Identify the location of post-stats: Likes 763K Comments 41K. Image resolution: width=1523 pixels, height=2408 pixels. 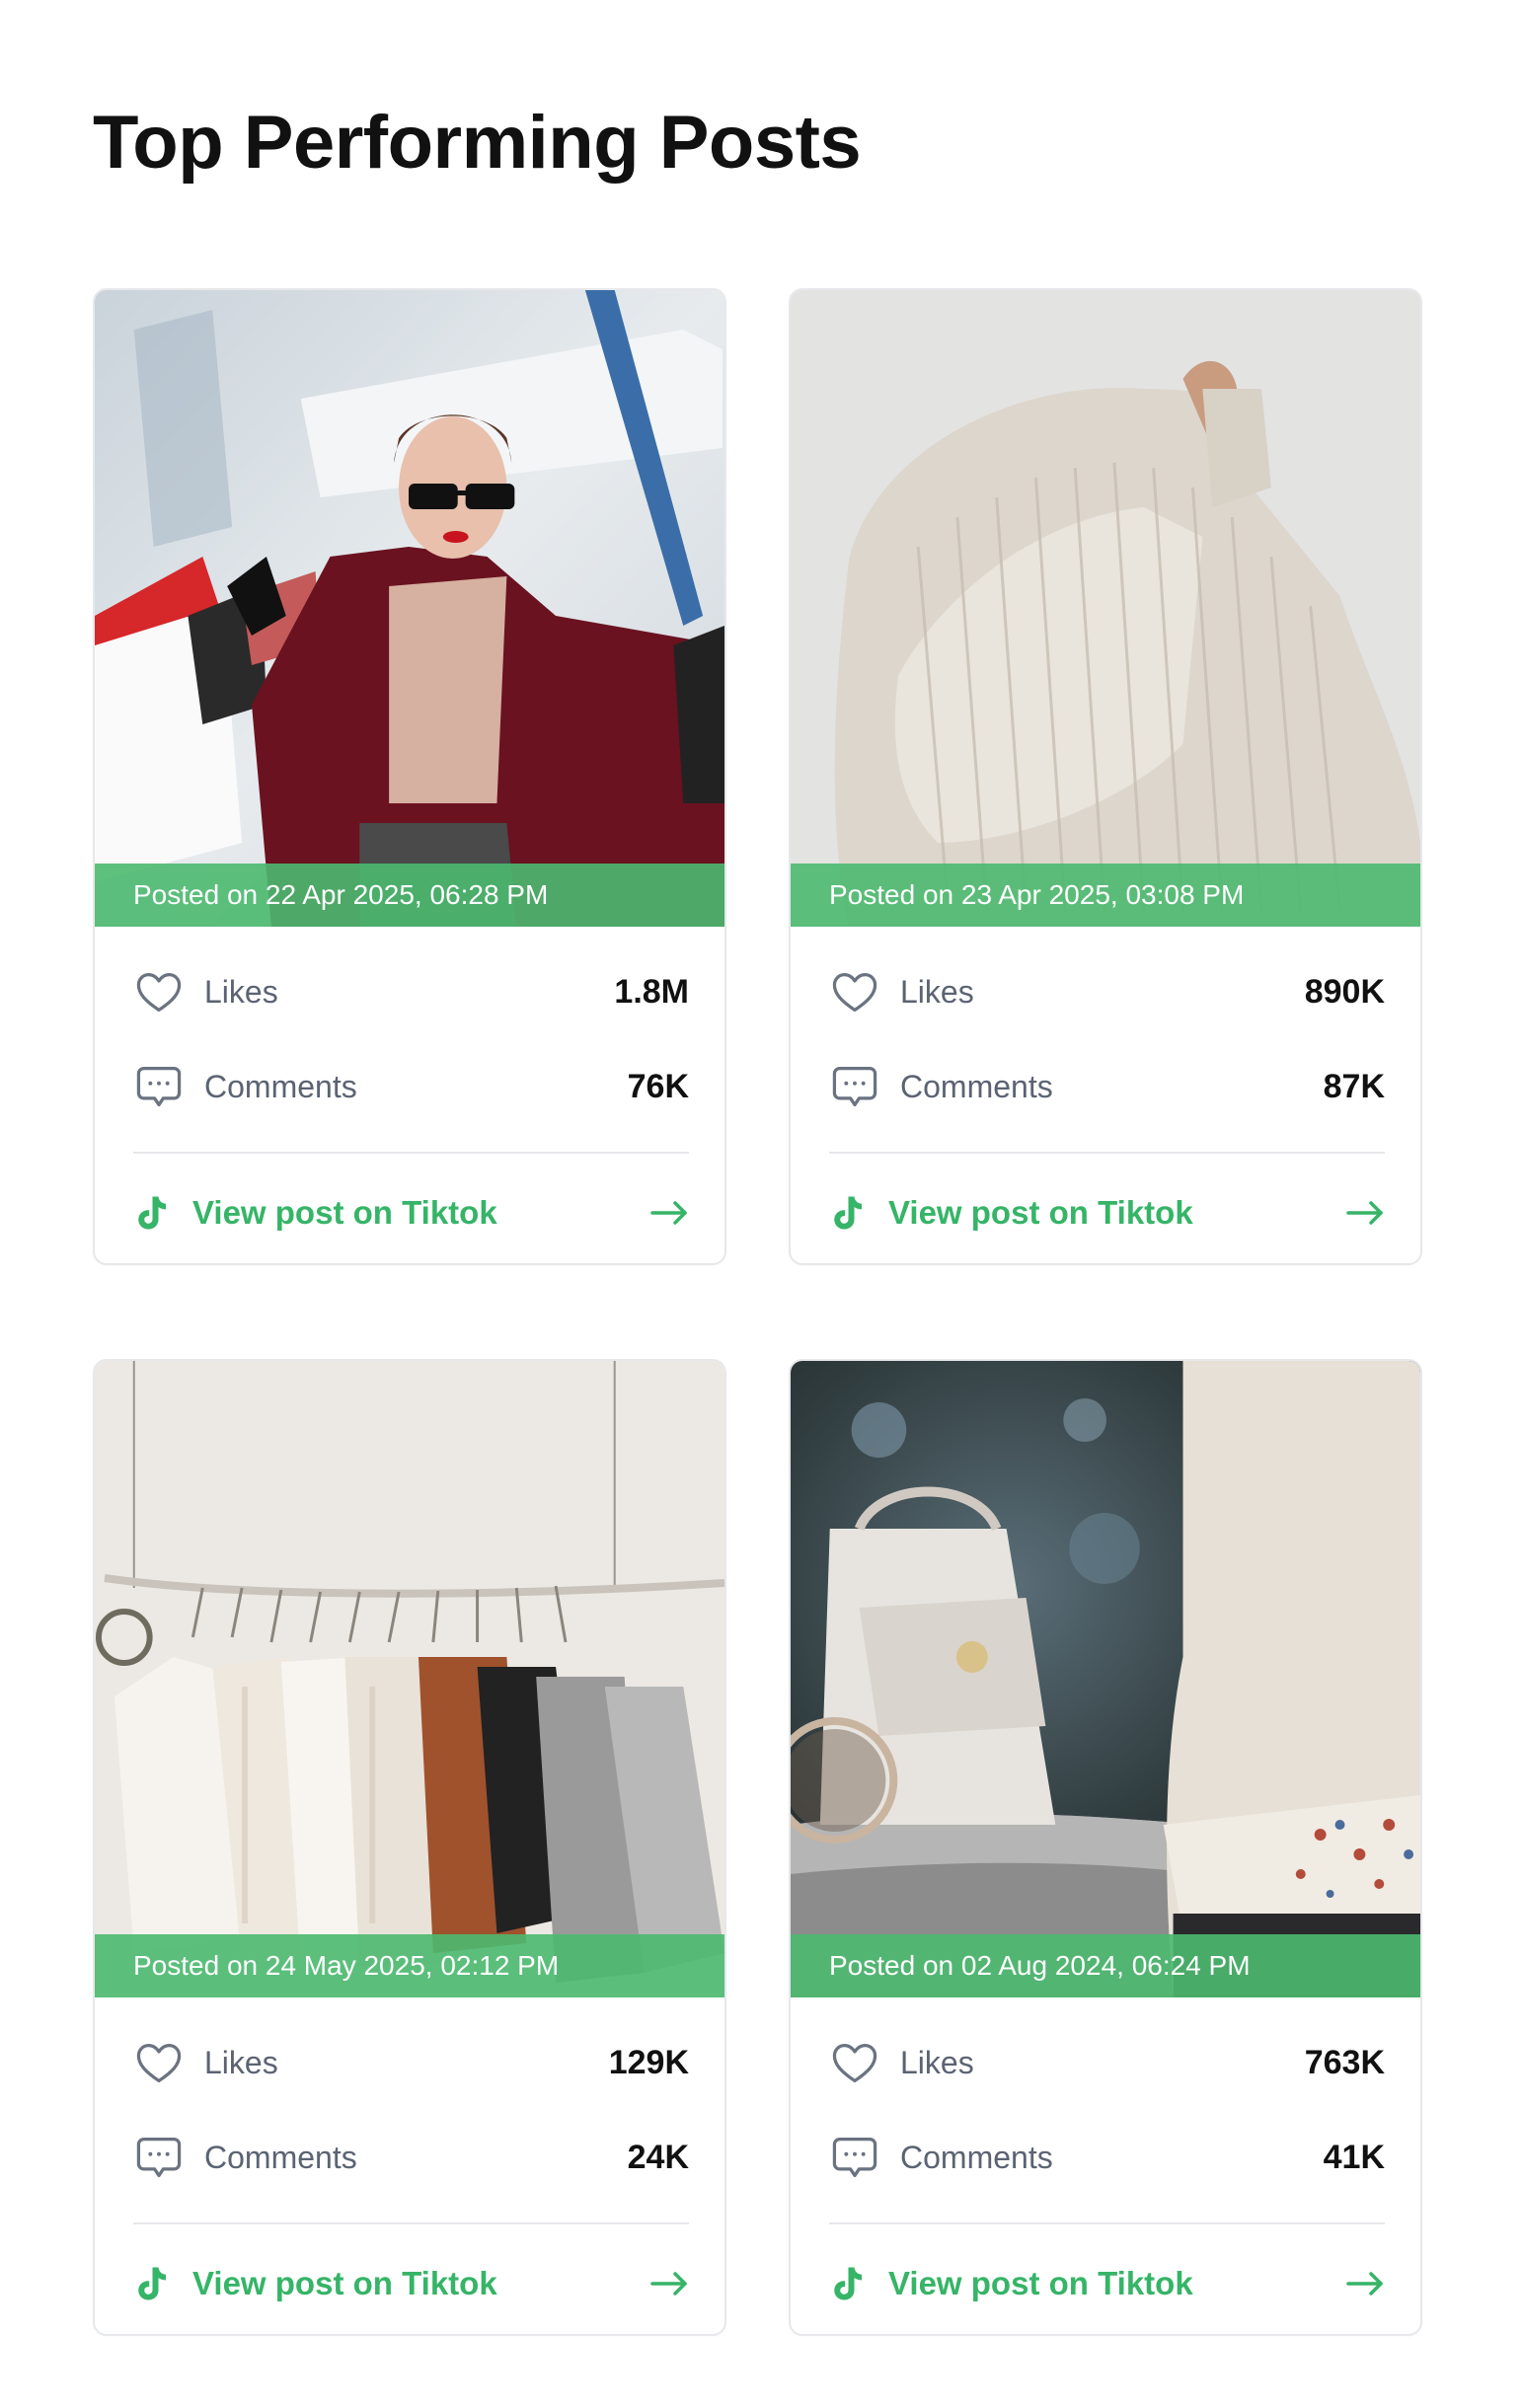
(1105, 2091).